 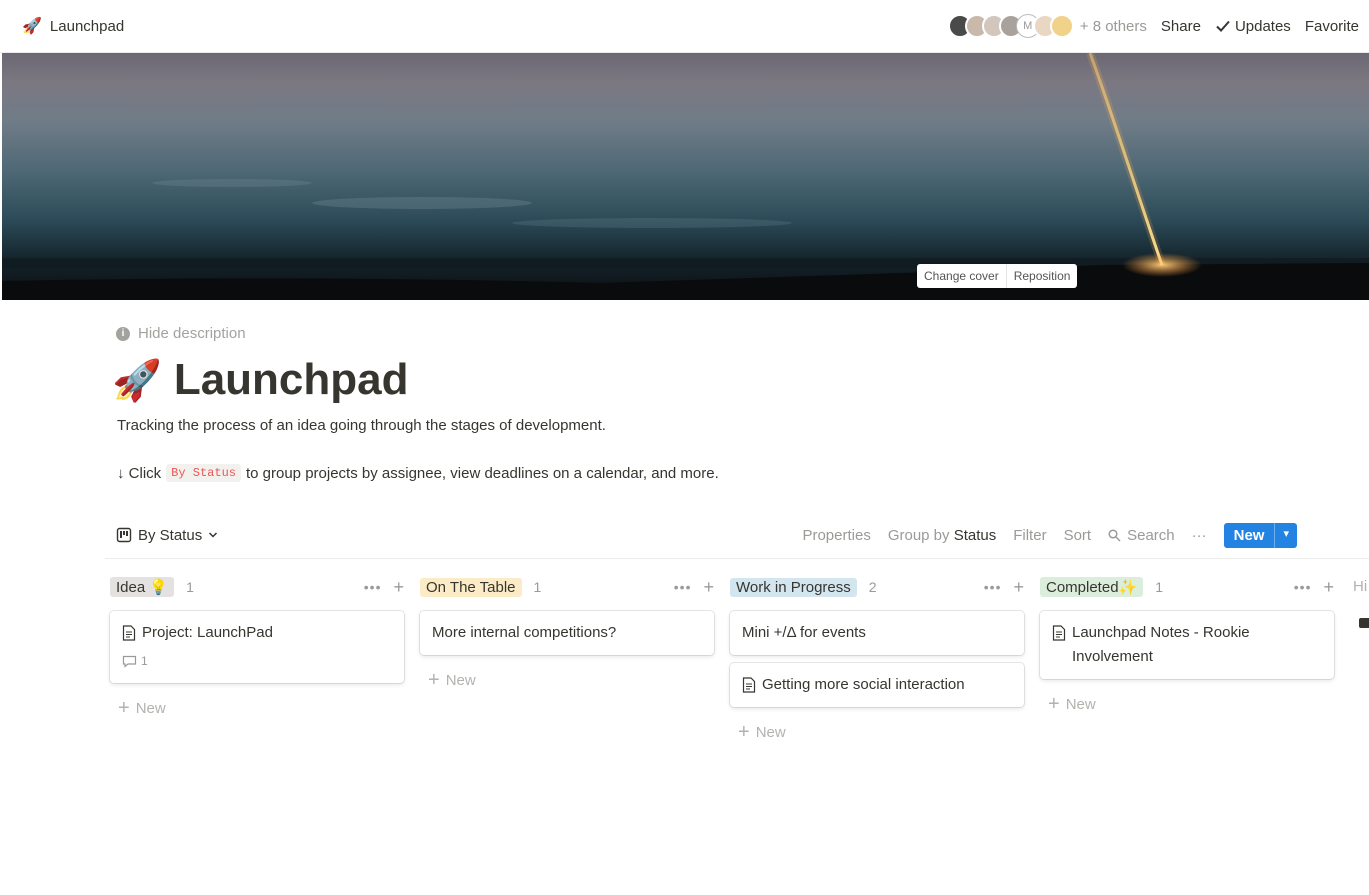 I want to click on column-header: Work in Progress 2 ••• +, so click(x=877, y=587).